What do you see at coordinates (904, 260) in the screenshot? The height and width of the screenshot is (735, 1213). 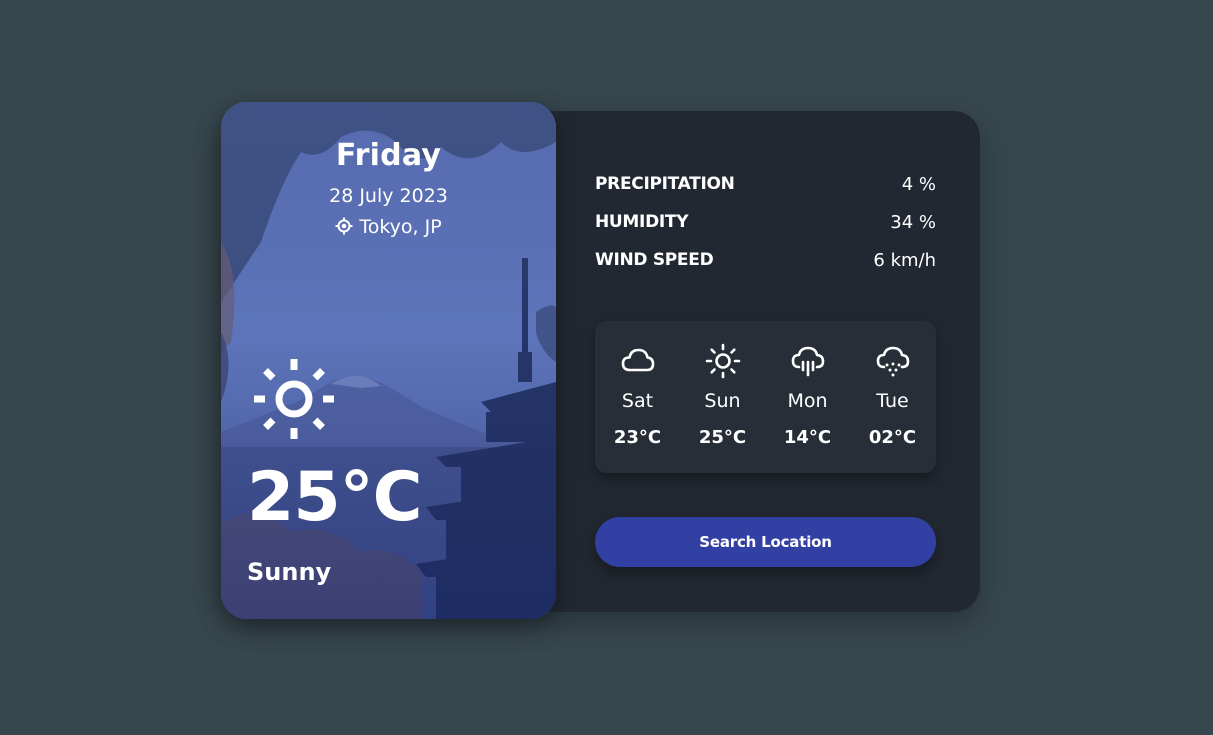 I see `stat-value: 6 km/h` at bounding box center [904, 260].